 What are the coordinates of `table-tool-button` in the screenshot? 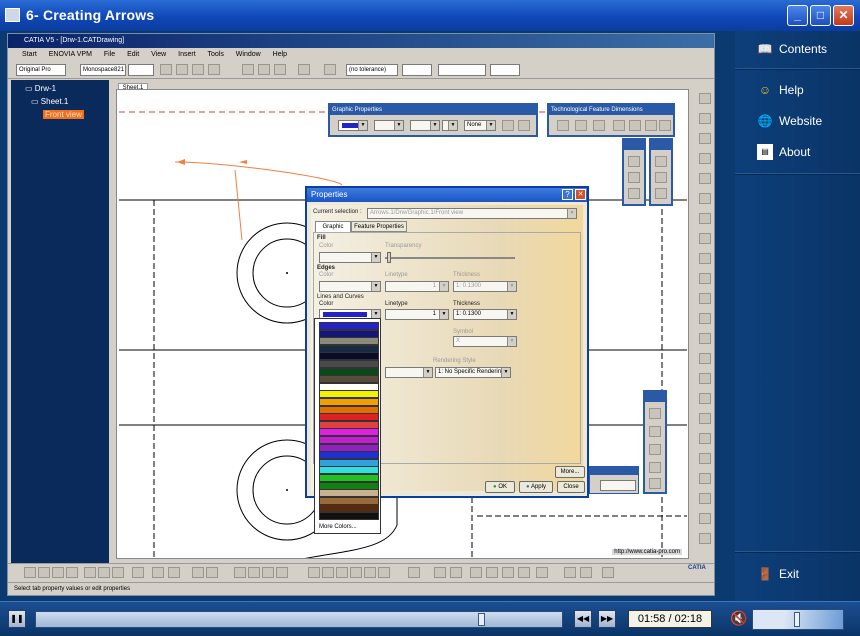 It's located at (705, 278).